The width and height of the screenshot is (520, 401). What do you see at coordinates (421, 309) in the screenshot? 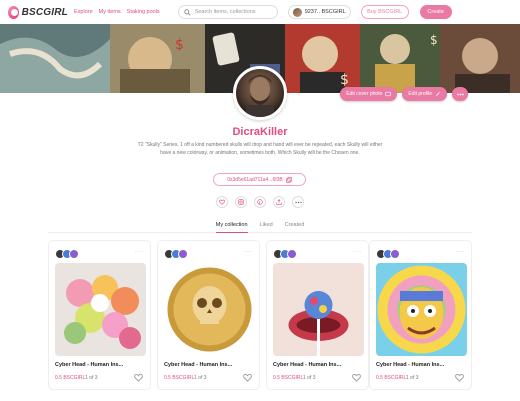
I see `nft-image-rainbow-cartoon` at bounding box center [421, 309].